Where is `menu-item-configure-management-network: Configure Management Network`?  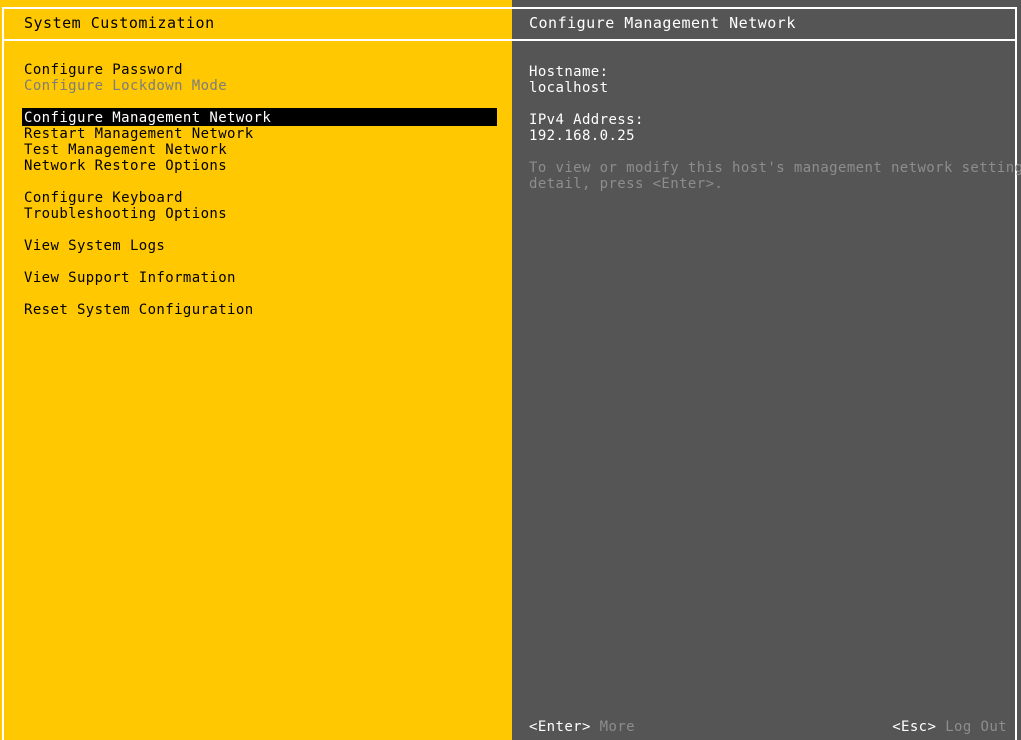 menu-item-configure-management-network: Configure Management Network is located at coordinates (256, 117).